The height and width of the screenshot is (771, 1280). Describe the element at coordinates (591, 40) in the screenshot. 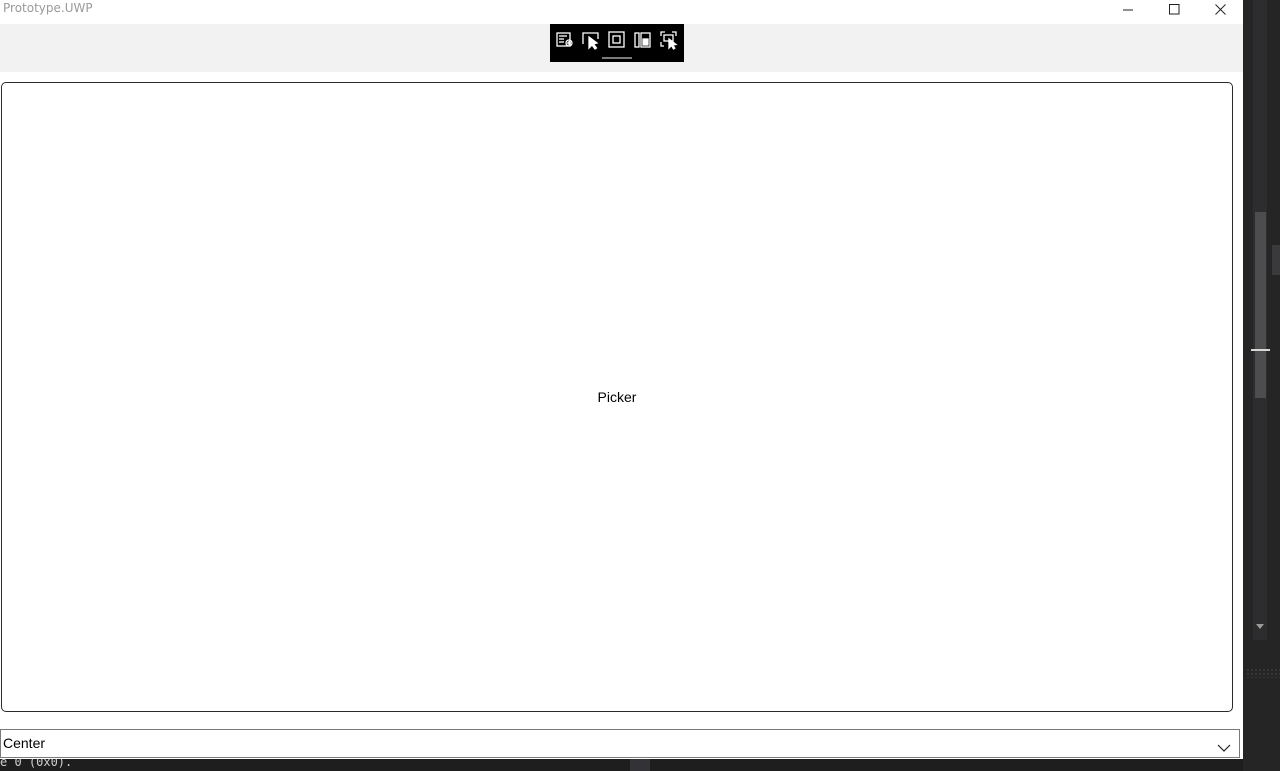

I see `select-element-button` at that location.